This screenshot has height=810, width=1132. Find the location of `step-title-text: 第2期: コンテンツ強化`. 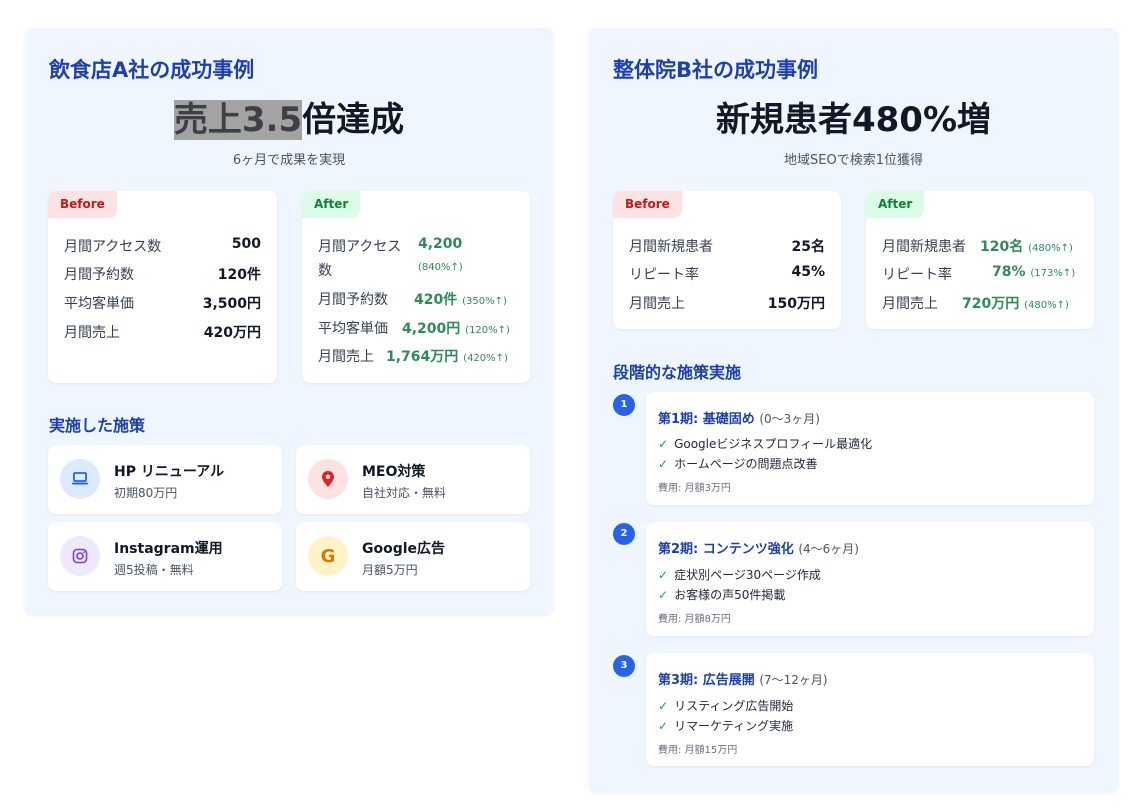

step-title-text: 第2期: コンテンツ強化 is located at coordinates (726, 549).